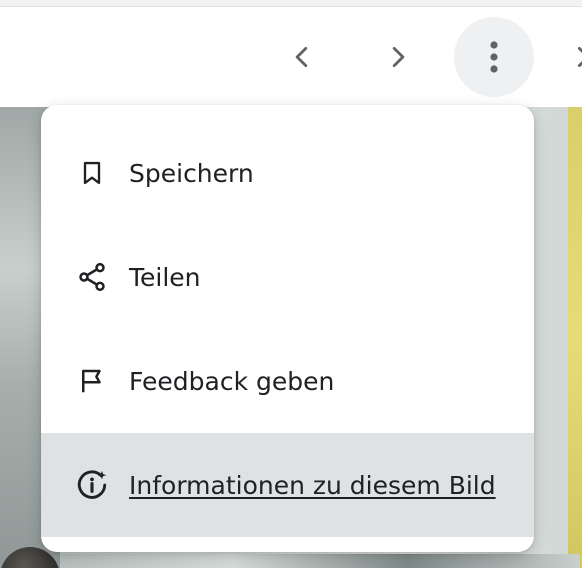 The image size is (582, 568). I want to click on chevron-right-icon, so click(398, 57).